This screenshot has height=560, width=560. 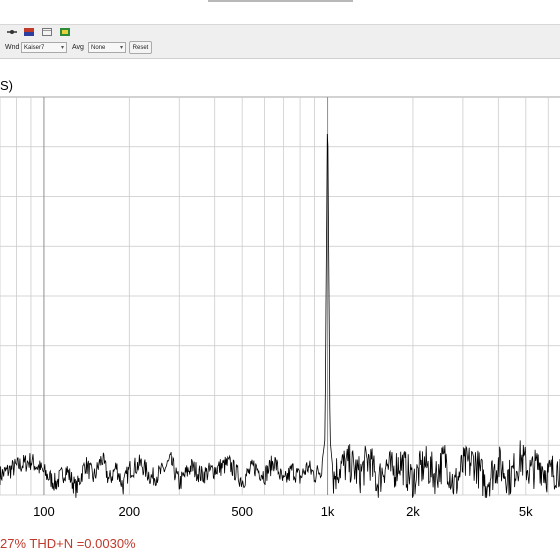 I want to click on x-tick-label: 1k, so click(x=328, y=511).